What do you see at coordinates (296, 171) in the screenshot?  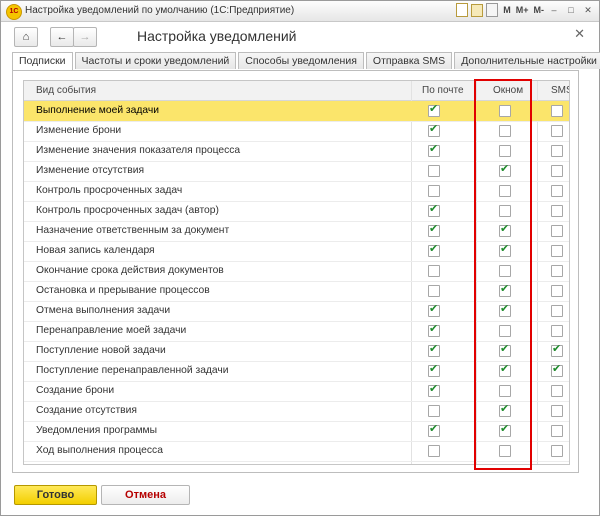 I see `table-row: Изменение отсутствия` at bounding box center [296, 171].